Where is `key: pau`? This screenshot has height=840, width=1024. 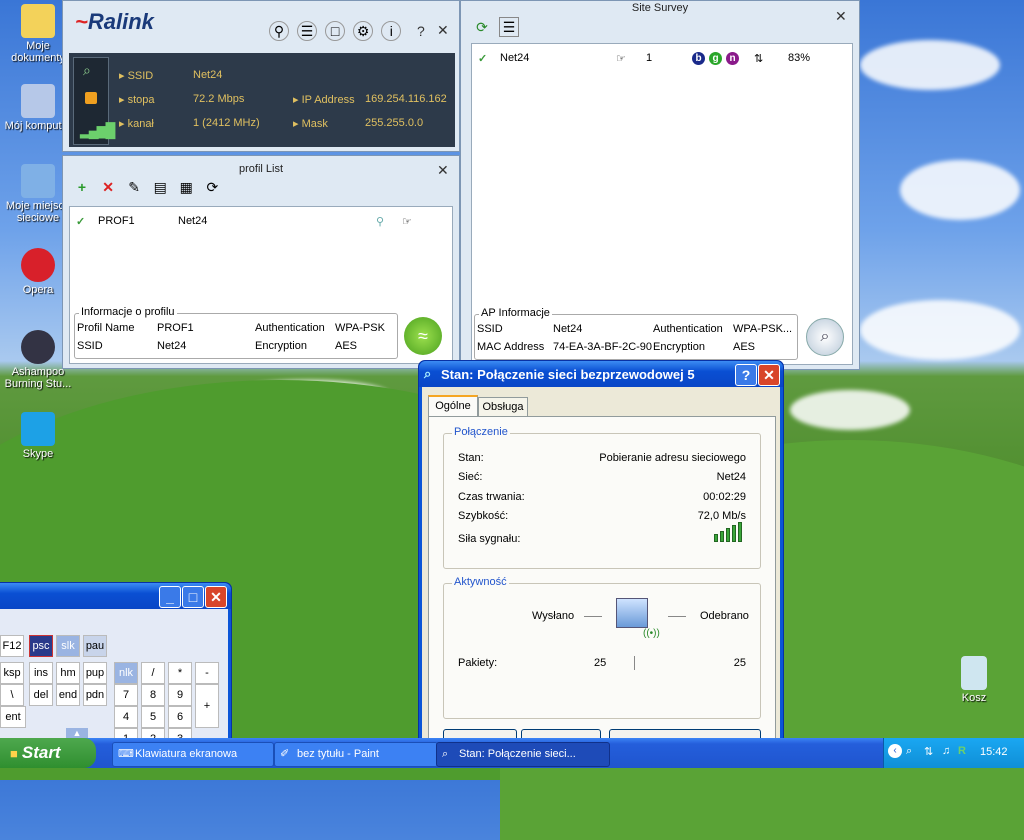
key: pau is located at coordinates (95, 646).